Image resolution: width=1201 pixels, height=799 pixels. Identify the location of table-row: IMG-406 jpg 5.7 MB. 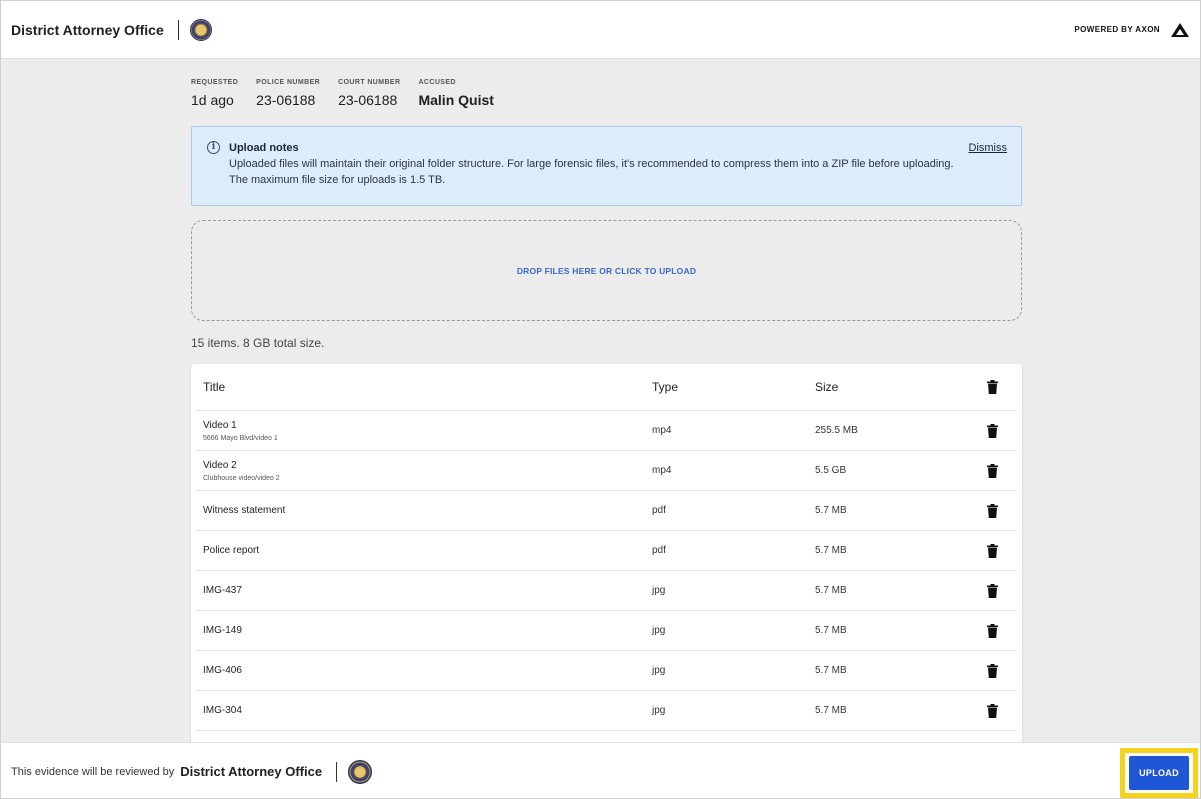
(606, 671).